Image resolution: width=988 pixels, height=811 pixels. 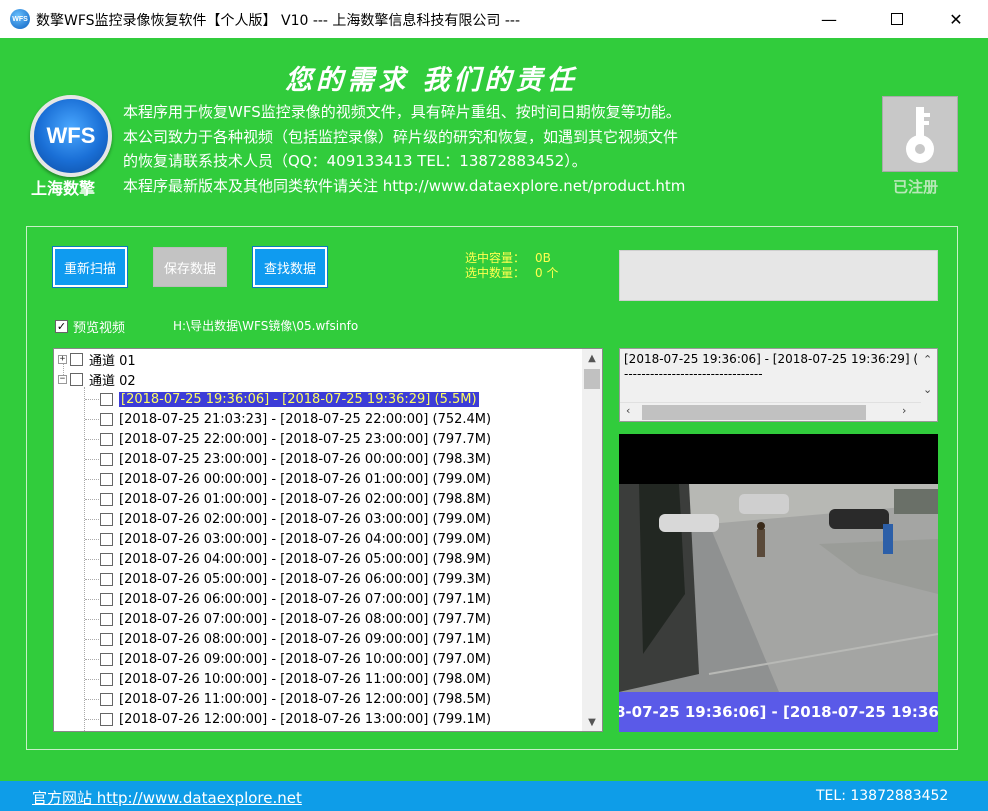 I want to click on register-key-button, so click(x=920, y=134).